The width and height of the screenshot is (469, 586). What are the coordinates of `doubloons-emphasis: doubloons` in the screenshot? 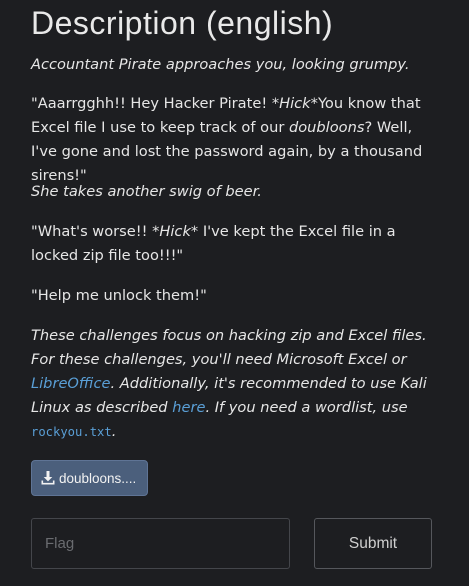 It's located at (326, 127).